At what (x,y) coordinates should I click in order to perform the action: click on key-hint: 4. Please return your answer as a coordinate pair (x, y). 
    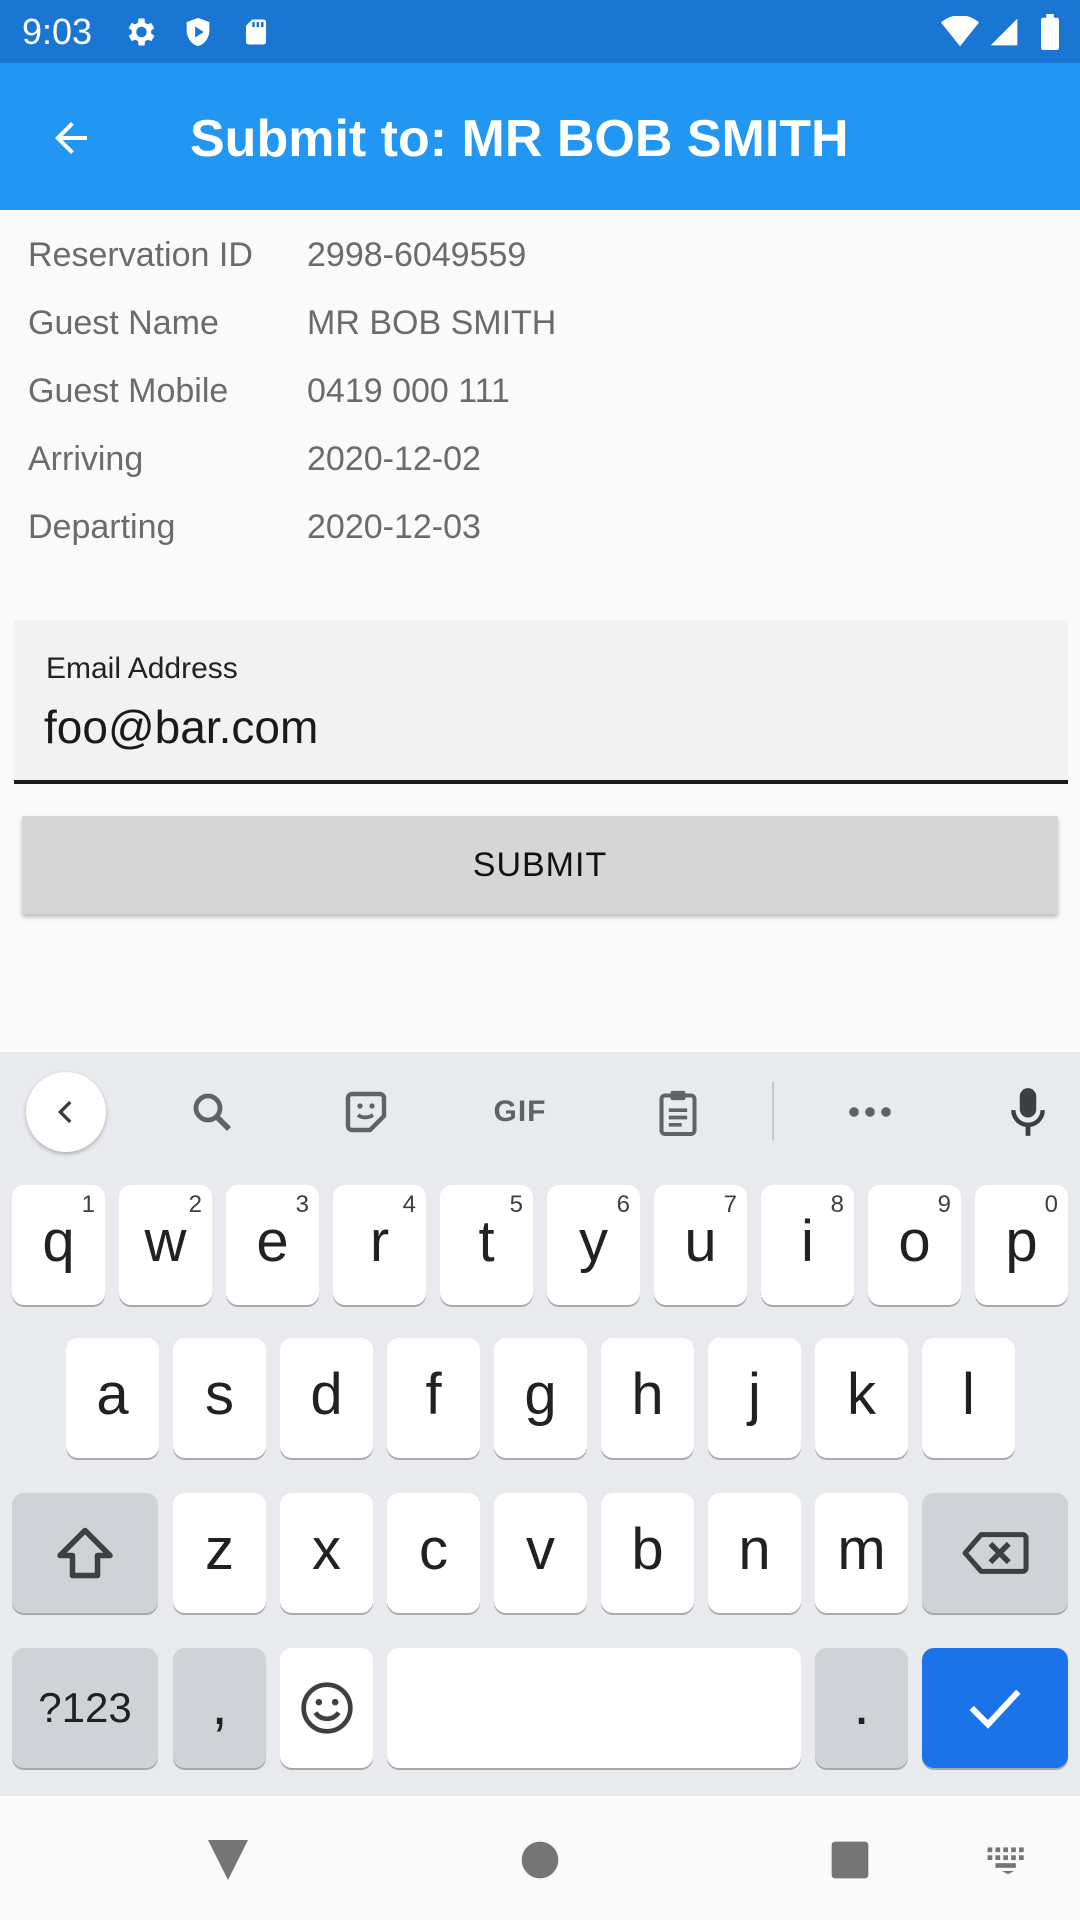
    Looking at the image, I should click on (409, 1204).